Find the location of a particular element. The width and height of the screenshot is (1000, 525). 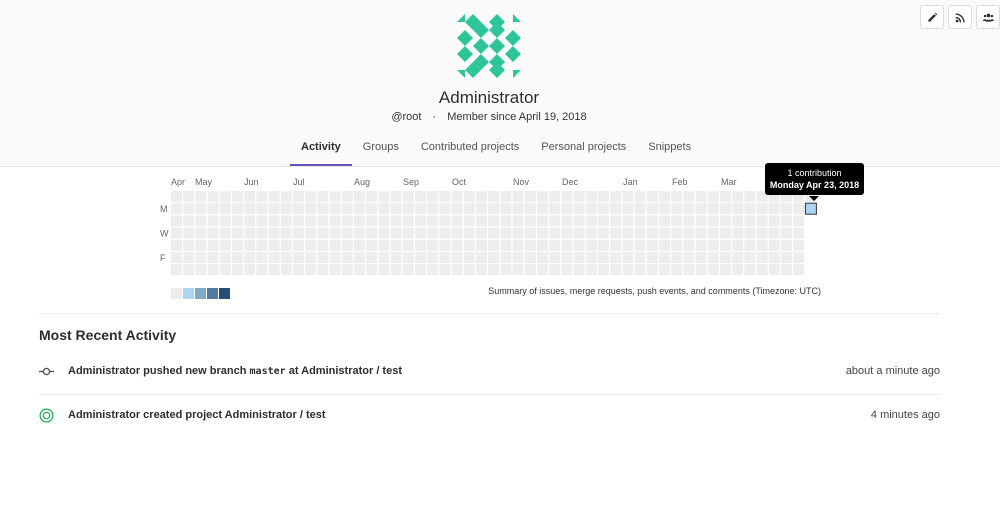

rss-button is located at coordinates (960, 17).